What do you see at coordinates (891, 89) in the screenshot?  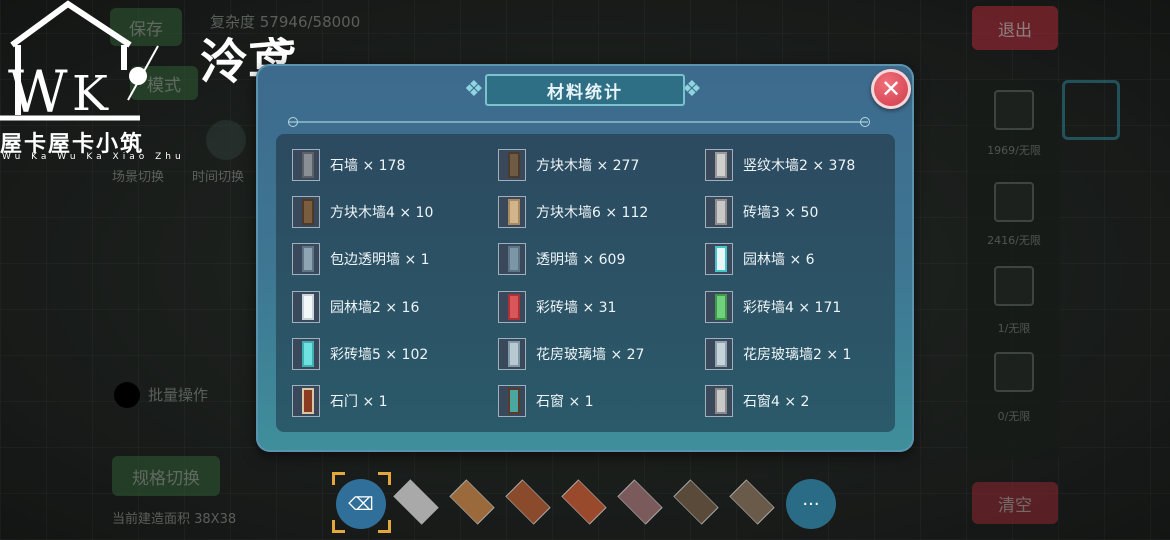 I see `close-button: ✕` at bounding box center [891, 89].